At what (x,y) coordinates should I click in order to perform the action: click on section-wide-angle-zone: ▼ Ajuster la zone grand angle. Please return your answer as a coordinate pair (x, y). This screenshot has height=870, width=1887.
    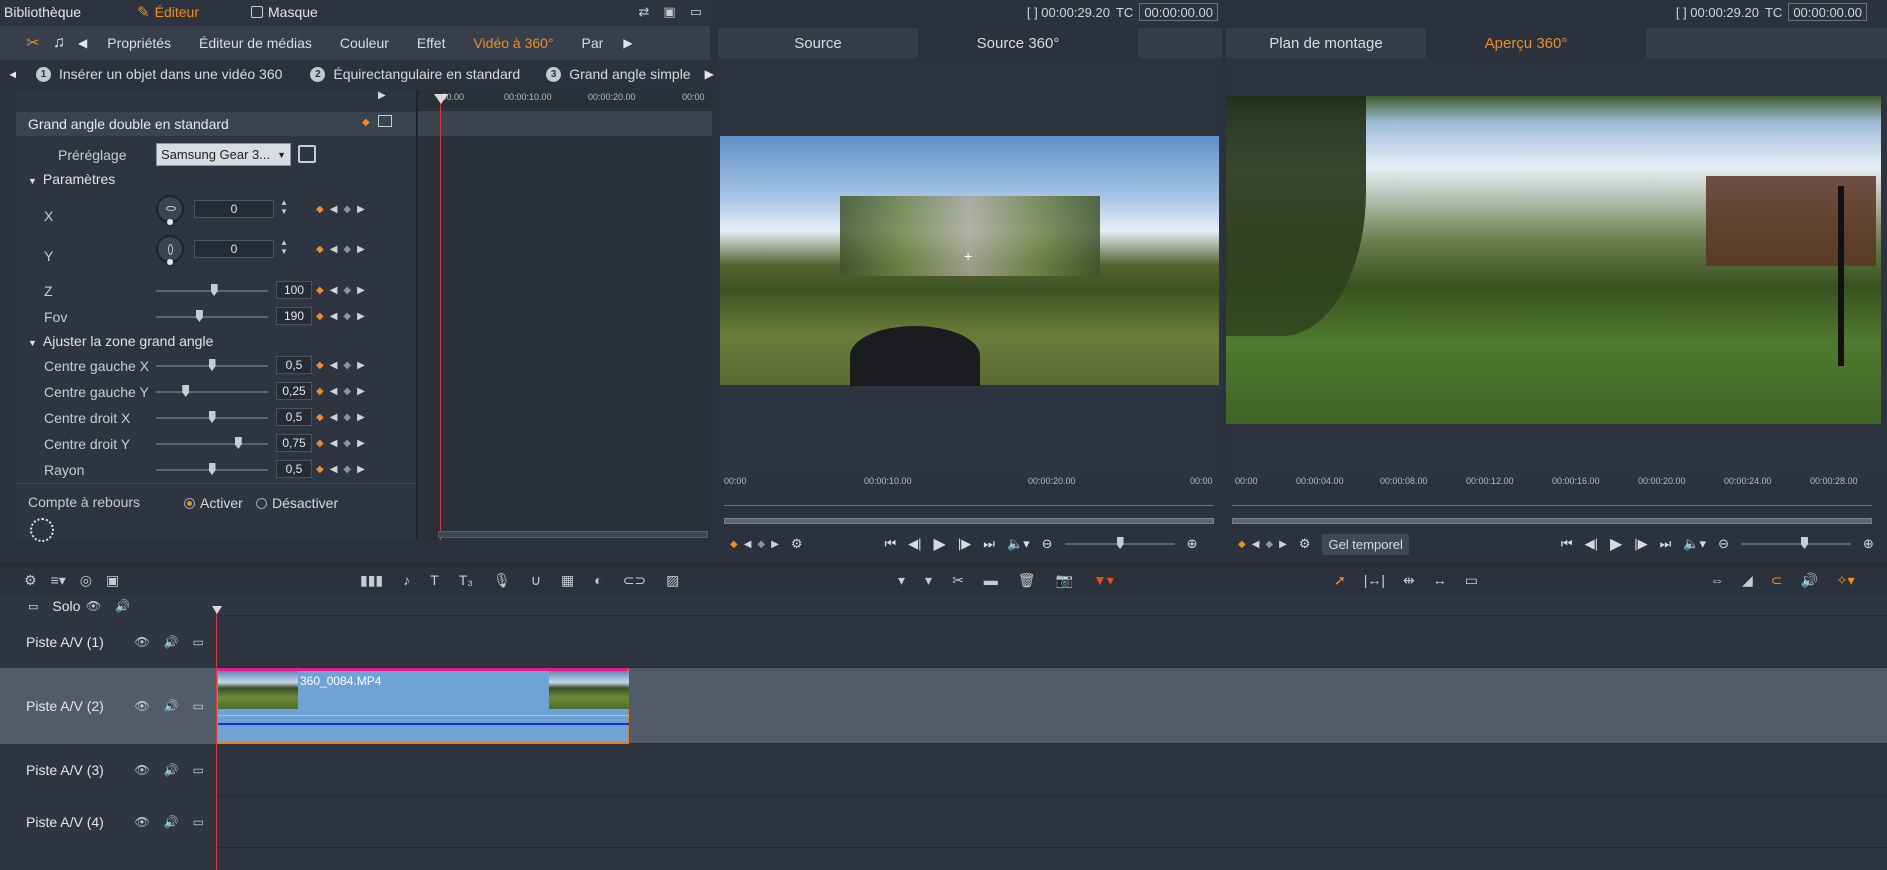
    Looking at the image, I should click on (120, 341).